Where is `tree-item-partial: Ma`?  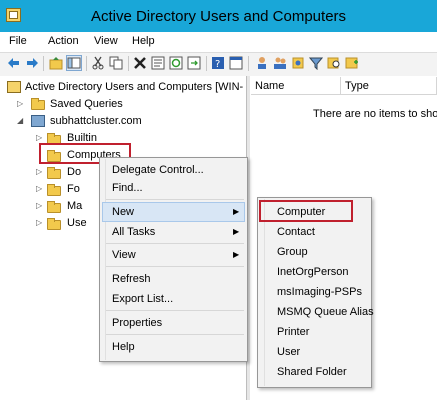
tree-item-partial: Ma is located at coordinates (74, 206).